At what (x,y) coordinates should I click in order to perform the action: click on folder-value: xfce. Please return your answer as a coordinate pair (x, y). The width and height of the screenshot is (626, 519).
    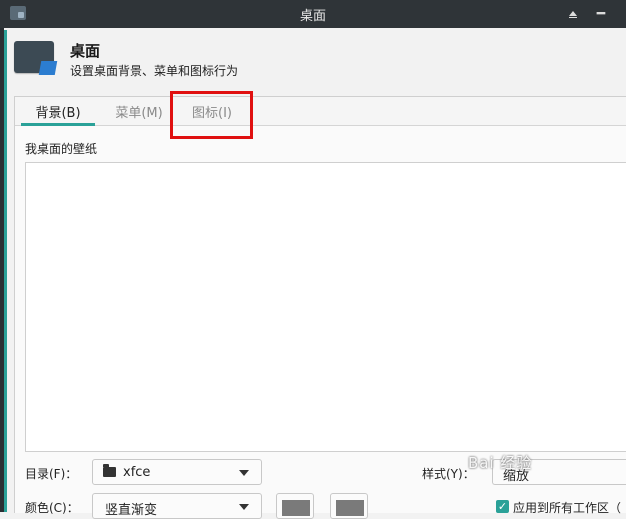
    Looking at the image, I should click on (137, 472).